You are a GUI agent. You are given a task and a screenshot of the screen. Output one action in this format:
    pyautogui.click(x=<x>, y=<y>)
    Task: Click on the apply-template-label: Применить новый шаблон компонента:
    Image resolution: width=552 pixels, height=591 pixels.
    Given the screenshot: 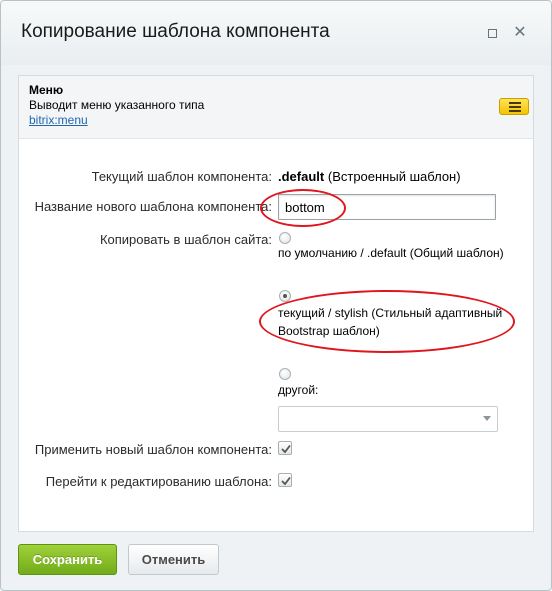 What is the action you would take?
    pyautogui.click(x=153, y=449)
    